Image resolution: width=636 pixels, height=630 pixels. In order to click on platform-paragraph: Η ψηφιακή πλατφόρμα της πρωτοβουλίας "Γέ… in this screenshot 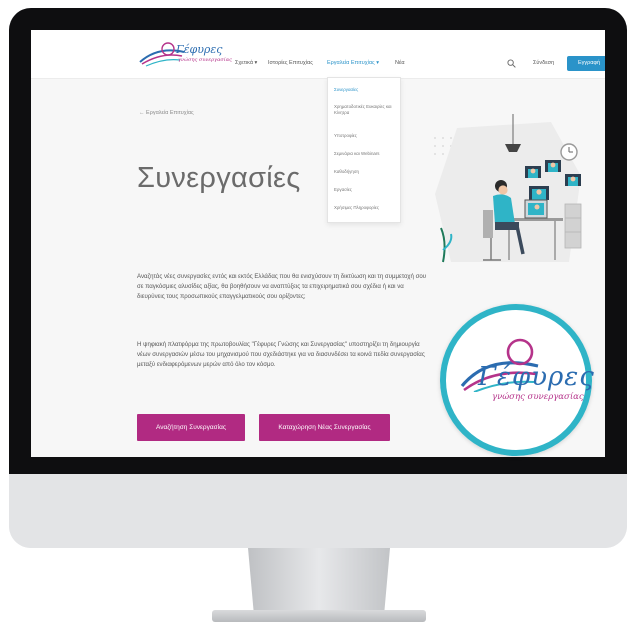, I will do `click(281, 354)`.